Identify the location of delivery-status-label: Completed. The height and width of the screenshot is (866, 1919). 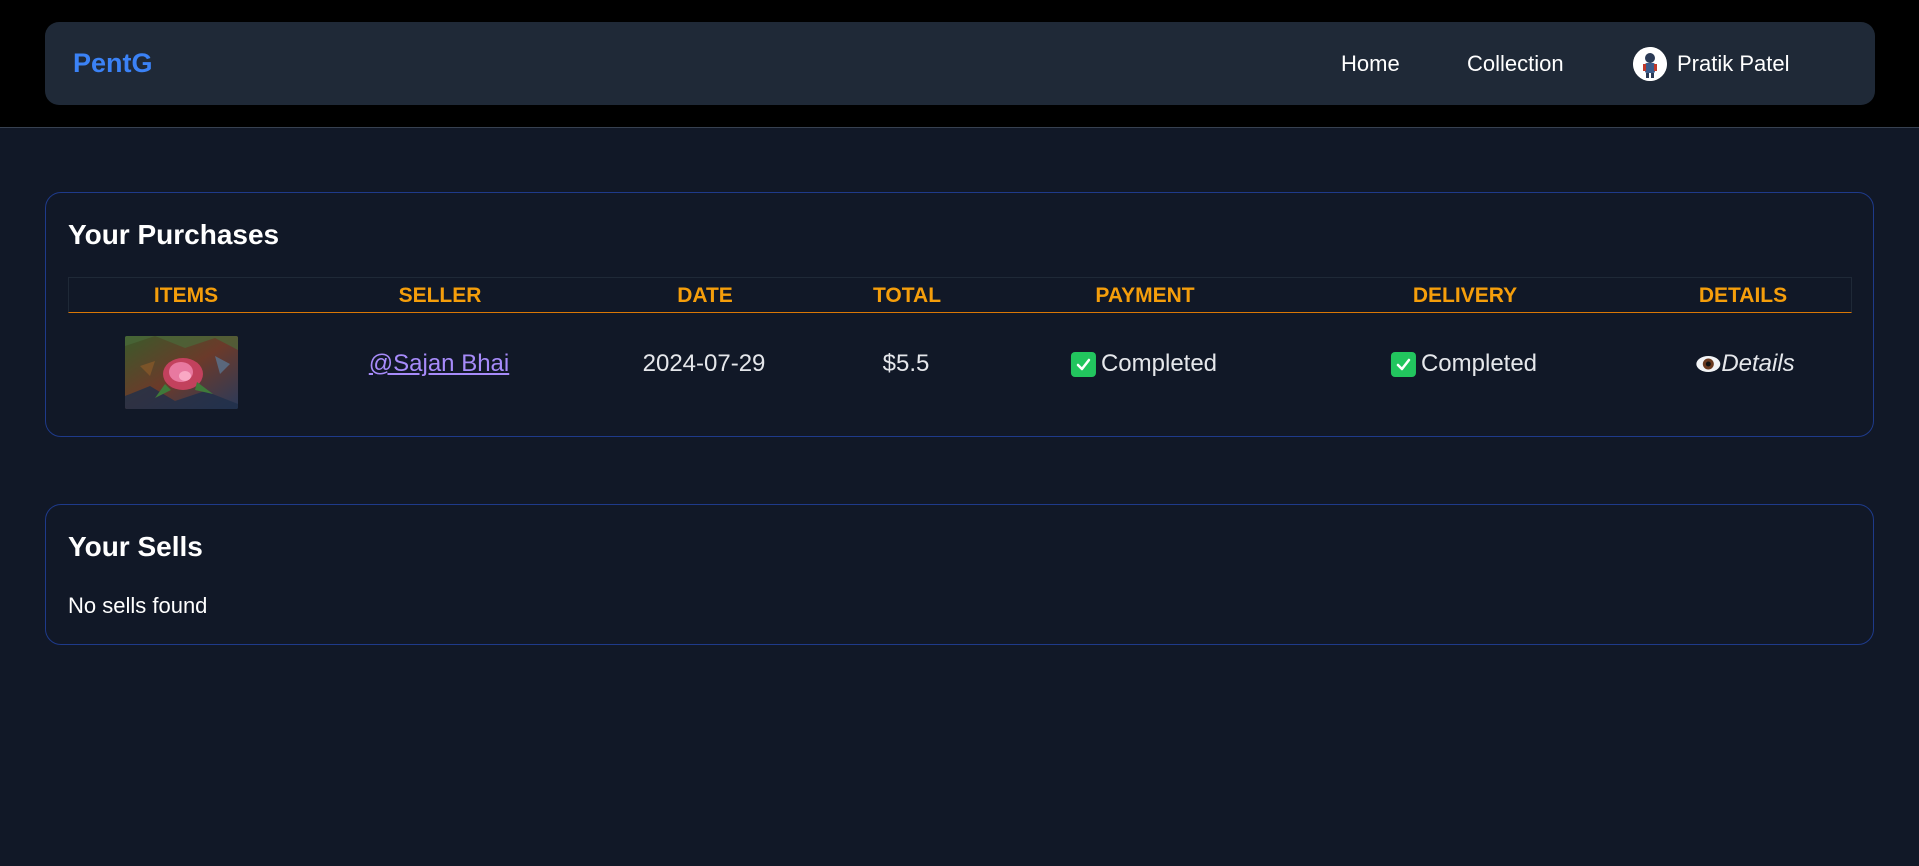
(1479, 363).